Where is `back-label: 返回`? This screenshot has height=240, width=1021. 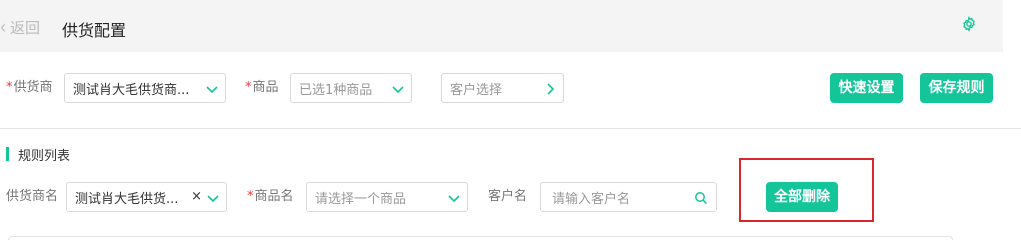 back-label: 返回 is located at coordinates (25, 27).